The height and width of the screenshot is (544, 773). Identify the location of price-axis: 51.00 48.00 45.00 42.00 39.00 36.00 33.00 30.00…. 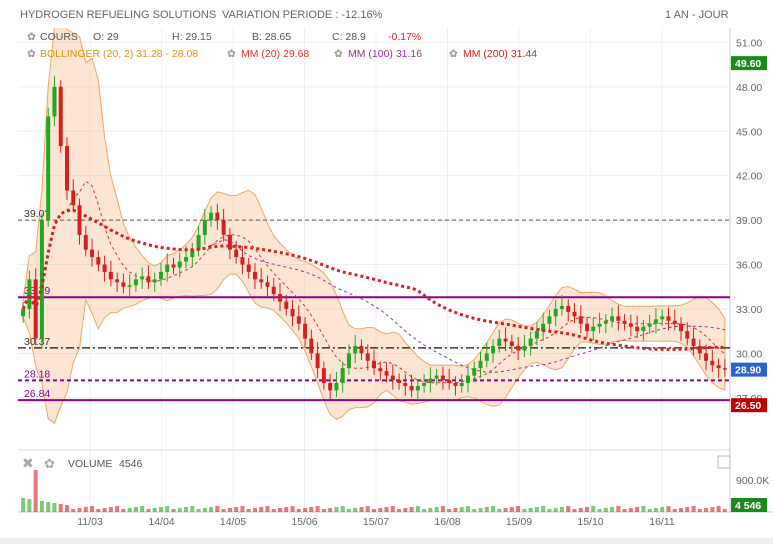
(752, 262).